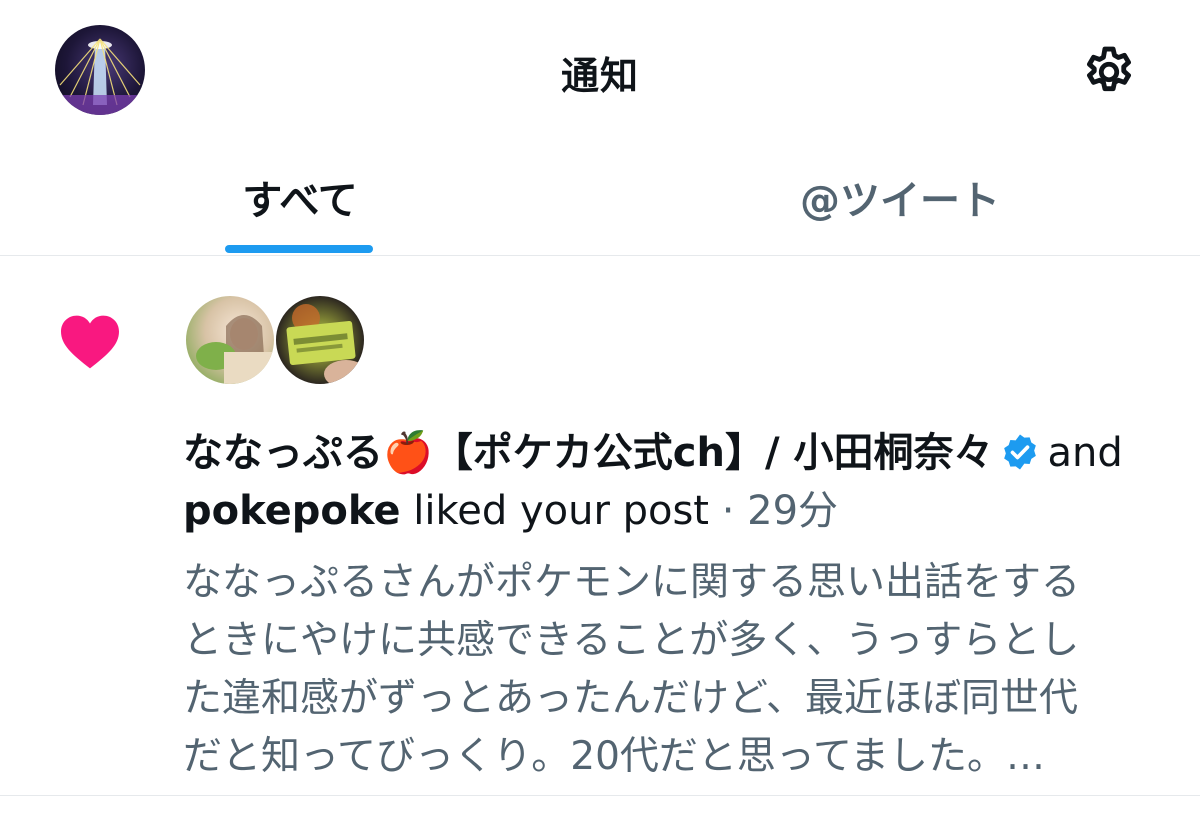 This screenshot has width=1200, height=828. I want to click on active-tab-indicator, so click(299, 249).